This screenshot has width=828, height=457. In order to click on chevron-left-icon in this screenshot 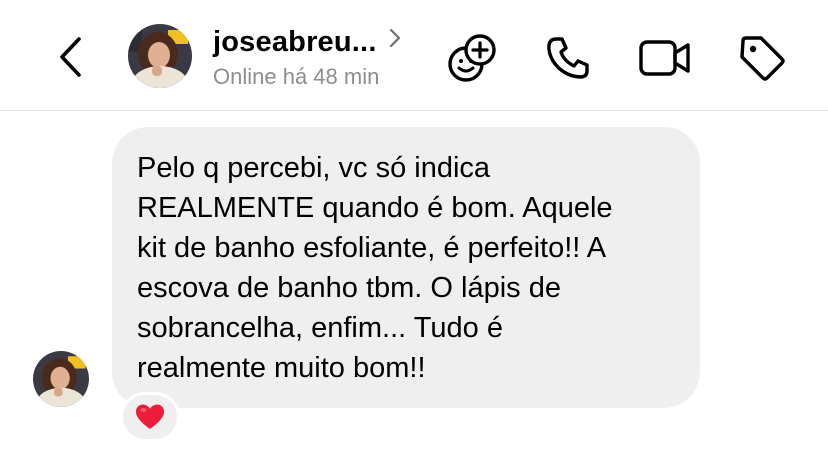, I will do `click(70, 57)`.